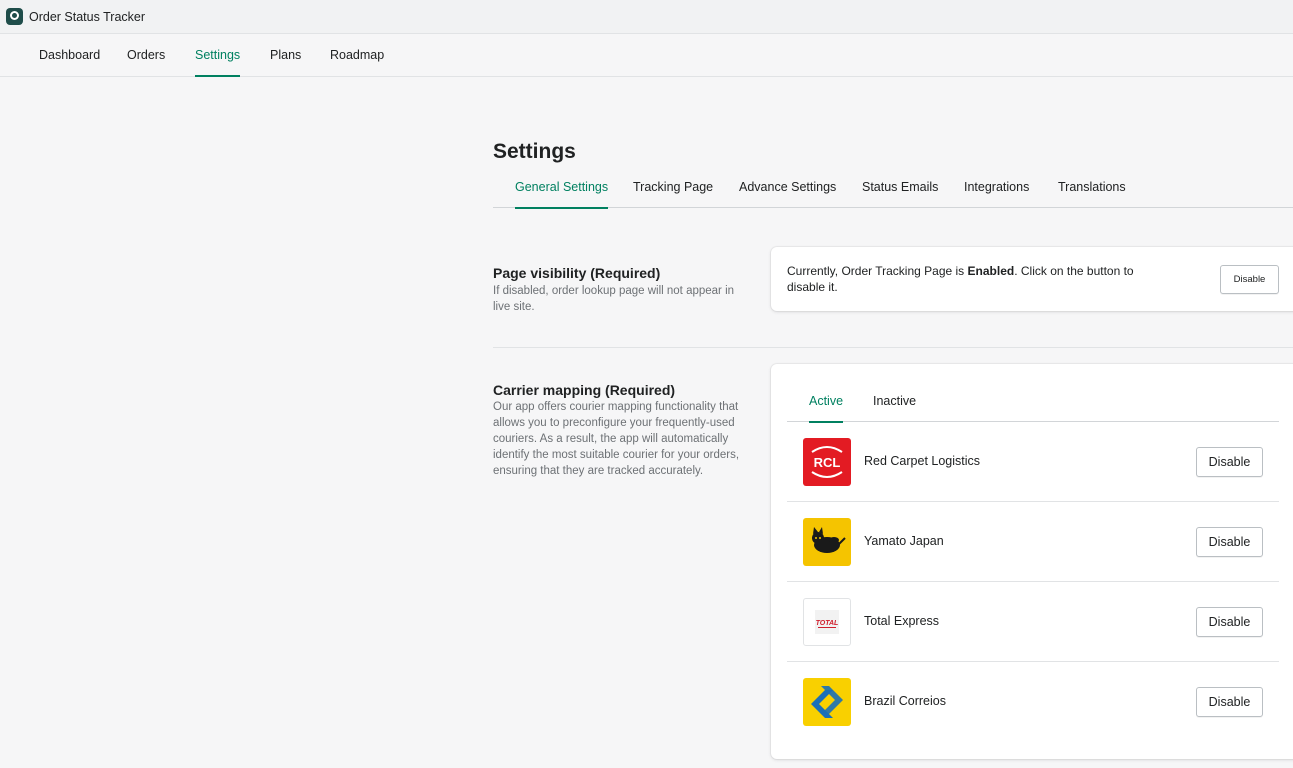 The height and width of the screenshot is (768, 1293). I want to click on rcl-logo-icon: RCL, so click(827, 462).